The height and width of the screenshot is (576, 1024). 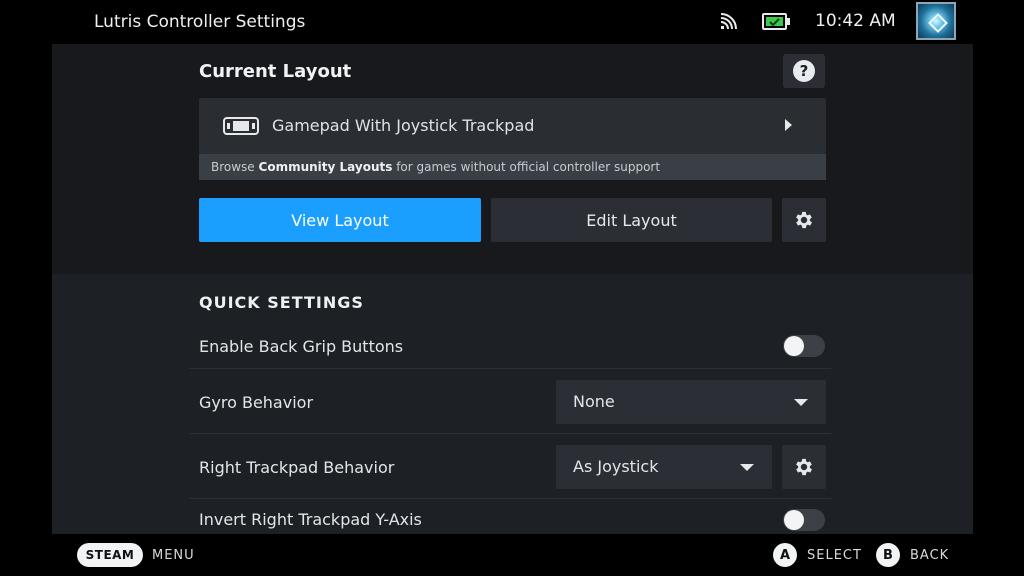 I want to click on right-trackpad-value: As Joystick, so click(x=616, y=466).